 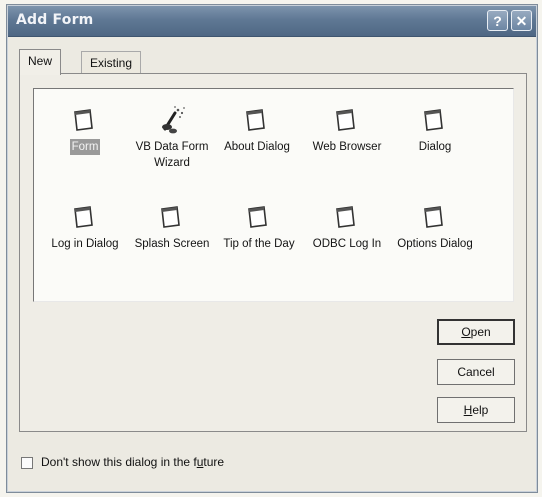 What do you see at coordinates (259, 244) in the screenshot?
I see `list-item-label: Tip of the Day` at bounding box center [259, 244].